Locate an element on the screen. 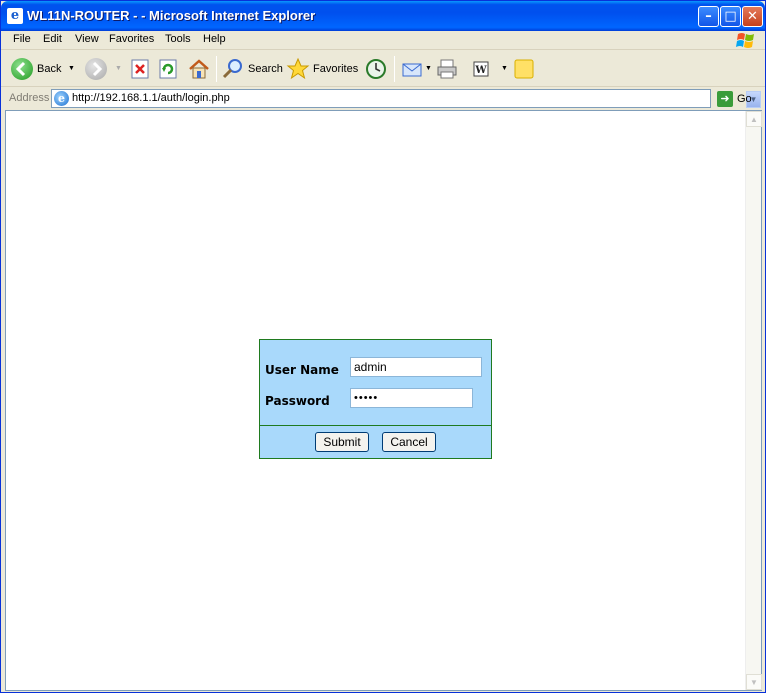  back-label: Back is located at coordinates (49, 69).